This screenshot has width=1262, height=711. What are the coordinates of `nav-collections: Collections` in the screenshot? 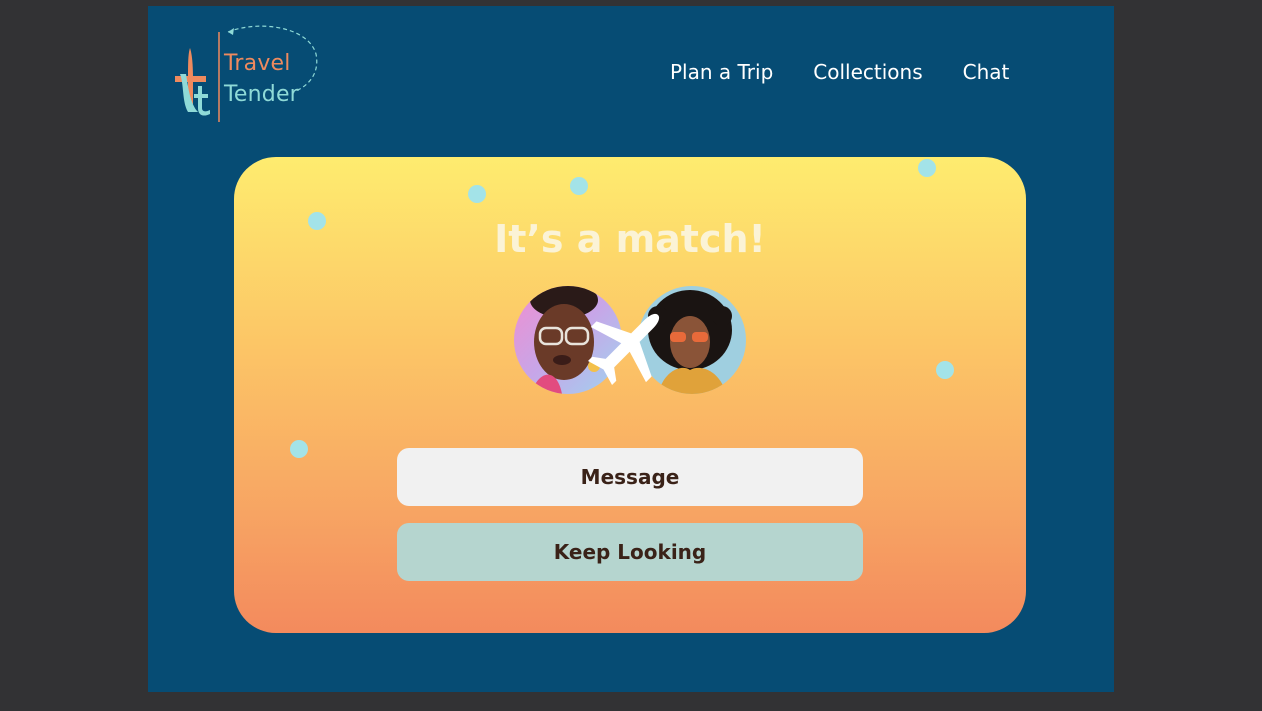 It's located at (867, 72).